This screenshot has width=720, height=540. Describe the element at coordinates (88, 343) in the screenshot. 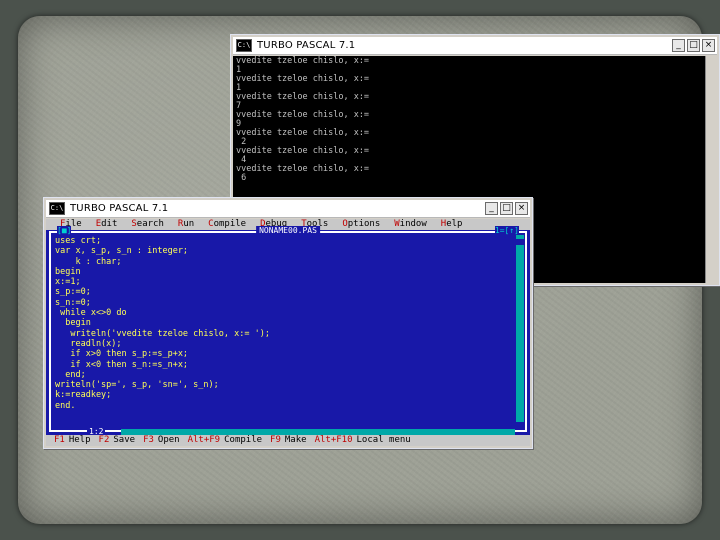

I see `code-line: readln(x);` at that location.